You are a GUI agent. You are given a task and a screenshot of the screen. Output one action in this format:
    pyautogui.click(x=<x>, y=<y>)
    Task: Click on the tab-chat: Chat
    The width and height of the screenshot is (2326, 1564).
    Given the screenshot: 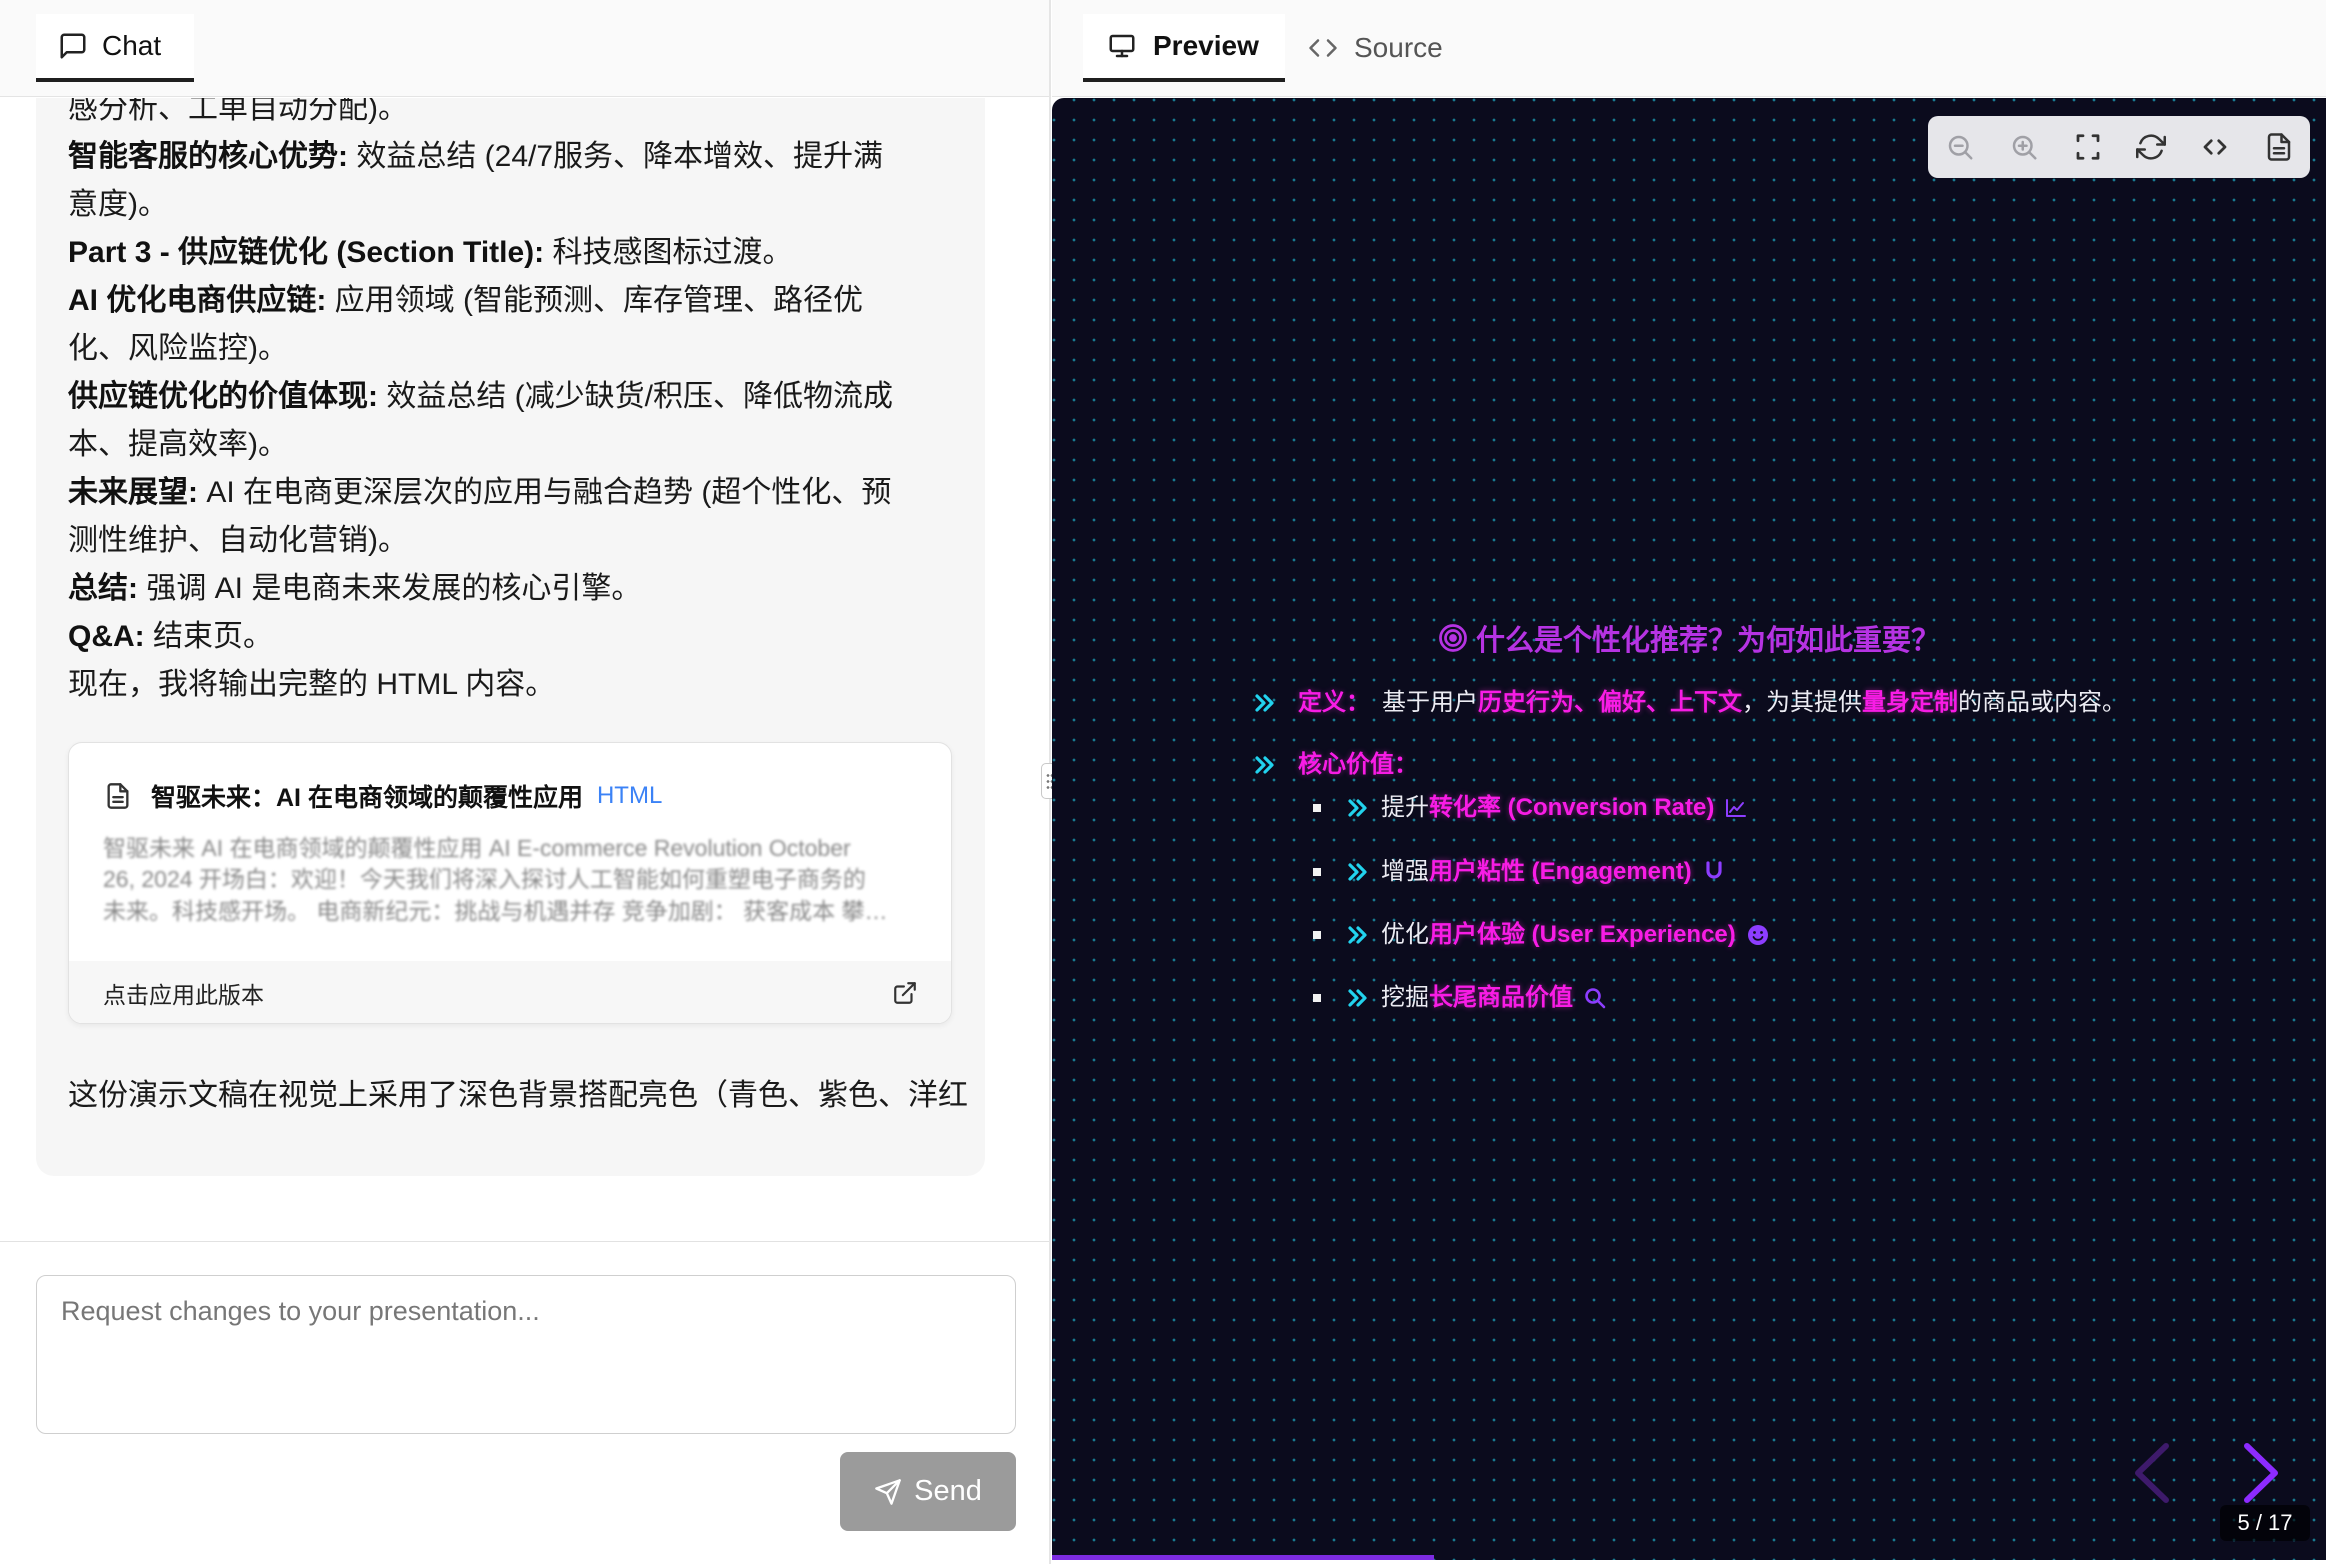 What is the action you would take?
    pyautogui.click(x=115, y=48)
    